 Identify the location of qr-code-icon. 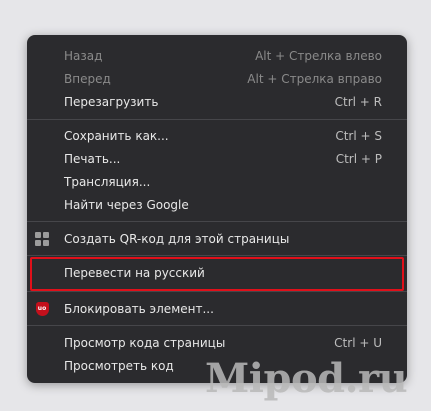
(42, 238).